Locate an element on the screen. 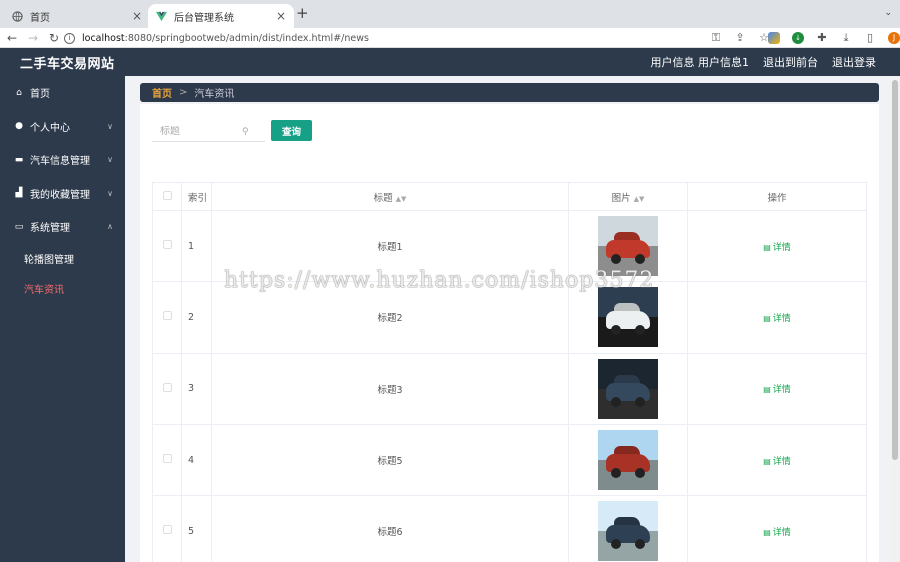 The image size is (900, 562). user-info-link: 用户信息 用户信息1 is located at coordinates (700, 62).